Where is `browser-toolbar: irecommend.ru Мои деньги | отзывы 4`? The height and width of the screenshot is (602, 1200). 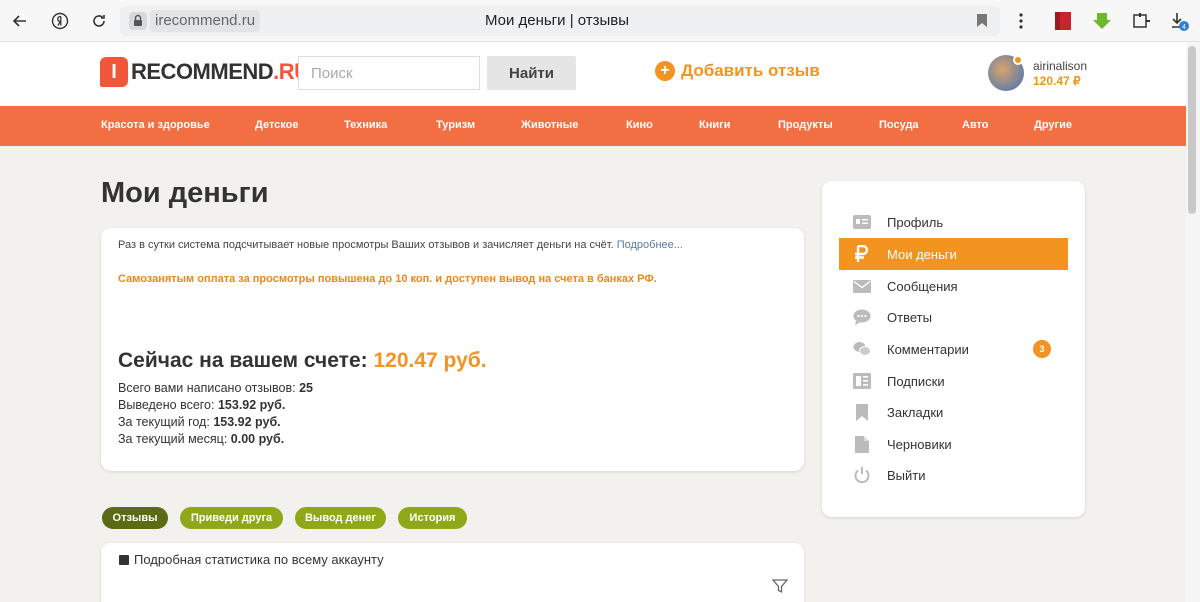 browser-toolbar: irecommend.ru Мои деньги | отзывы 4 is located at coordinates (600, 21).